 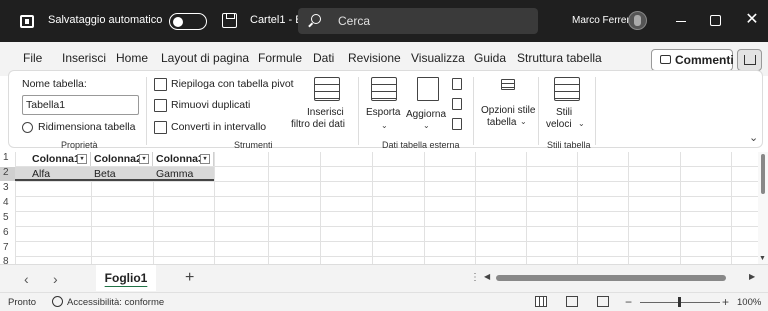 What do you see at coordinates (7, 172) in the screenshot?
I see `row-header: 2` at bounding box center [7, 172].